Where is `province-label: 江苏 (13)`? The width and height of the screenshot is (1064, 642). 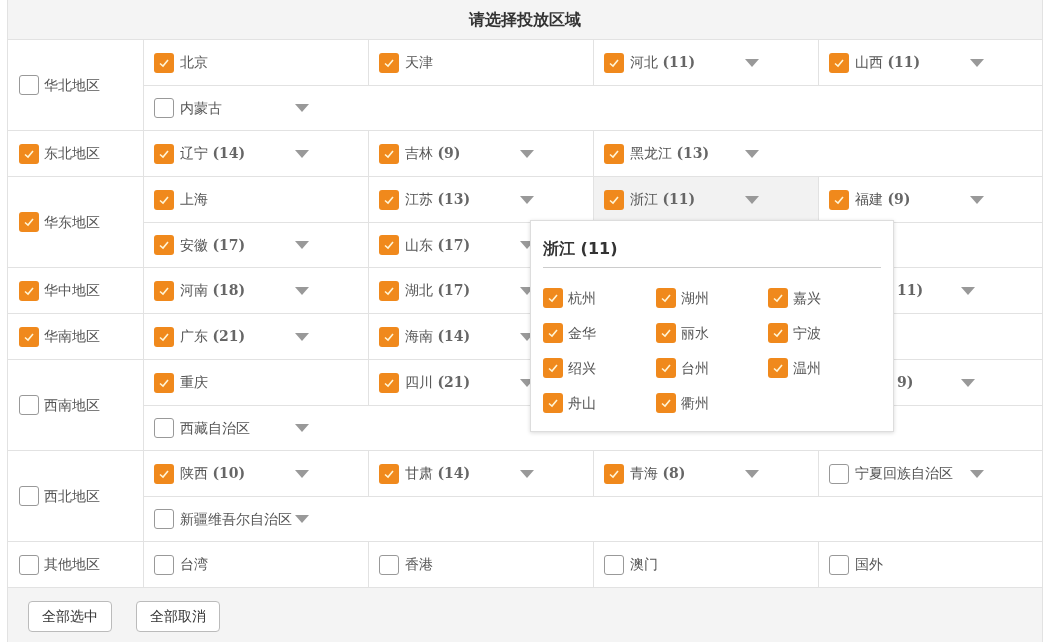
province-label: 江苏 (13) is located at coordinates (438, 199).